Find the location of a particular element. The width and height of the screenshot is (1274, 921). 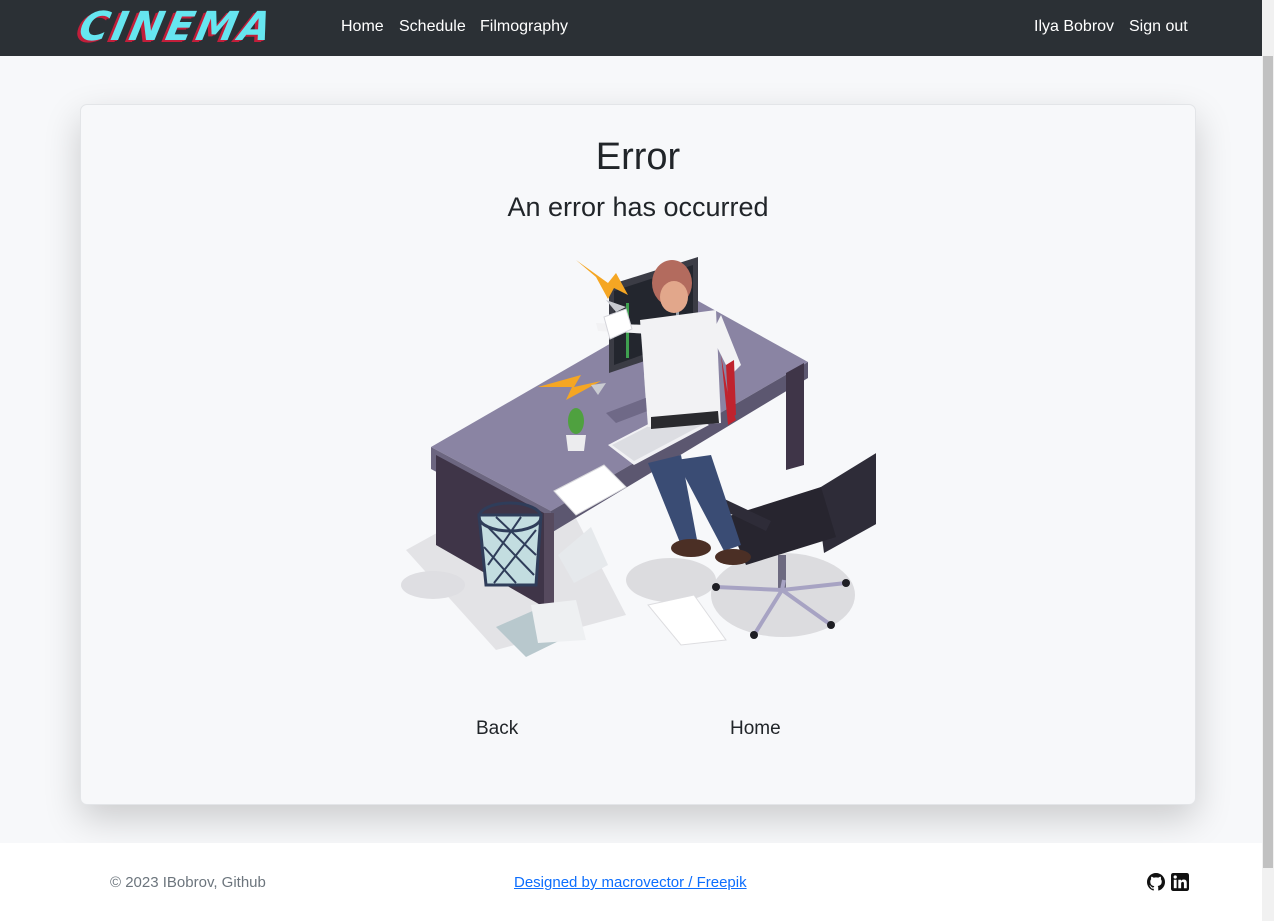

scrollbar-thumb is located at coordinates (1268, 462).